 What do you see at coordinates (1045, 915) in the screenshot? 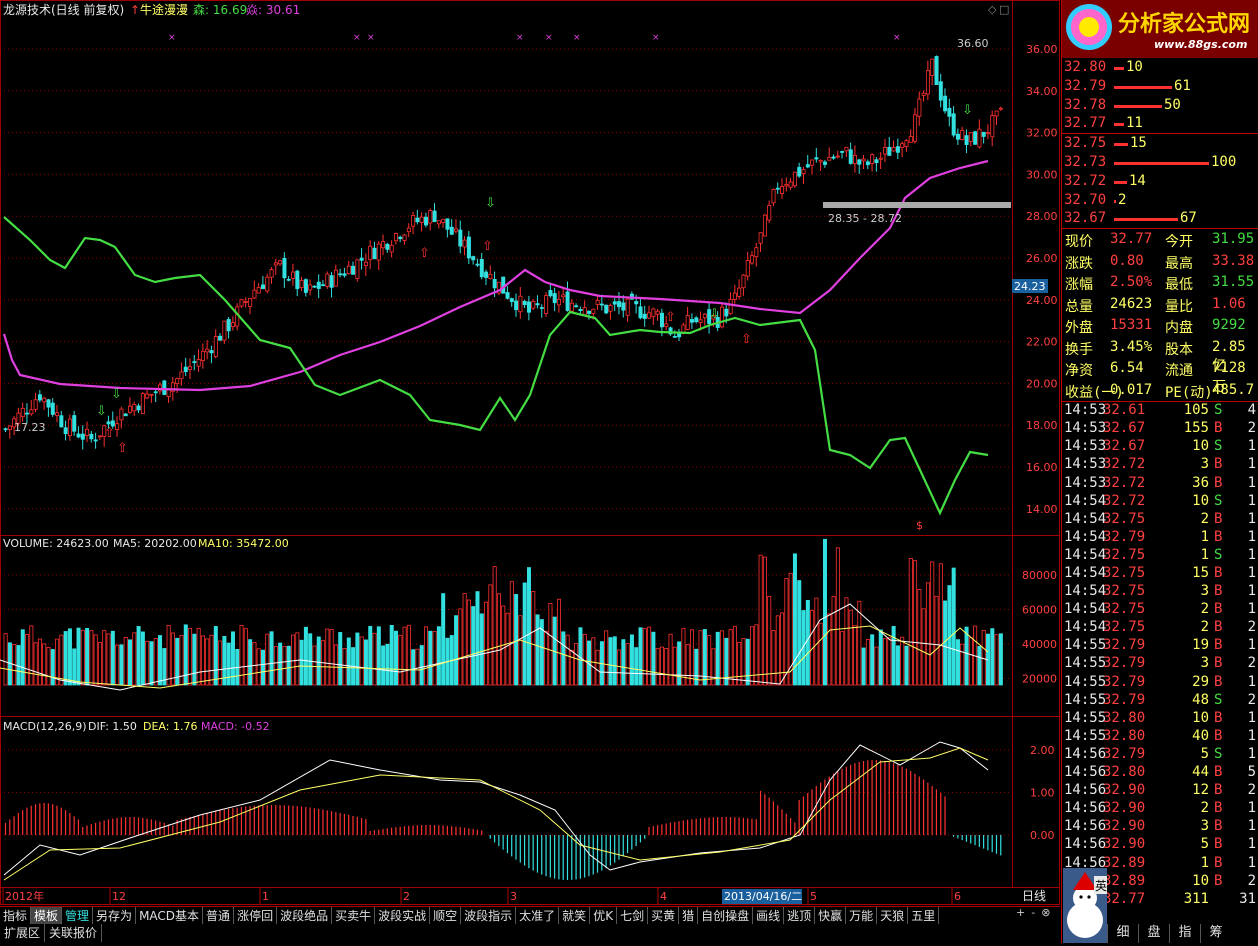
I see `close-icon: ⊗` at bounding box center [1045, 915].